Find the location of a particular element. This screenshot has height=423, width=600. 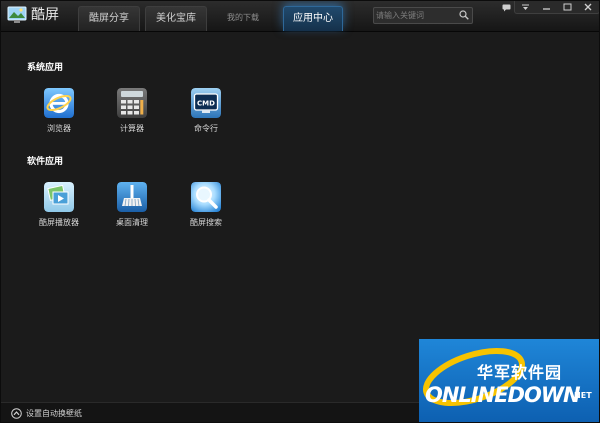

watermark-cn-text: 华军软件园 is located at coordinates (520, 372).